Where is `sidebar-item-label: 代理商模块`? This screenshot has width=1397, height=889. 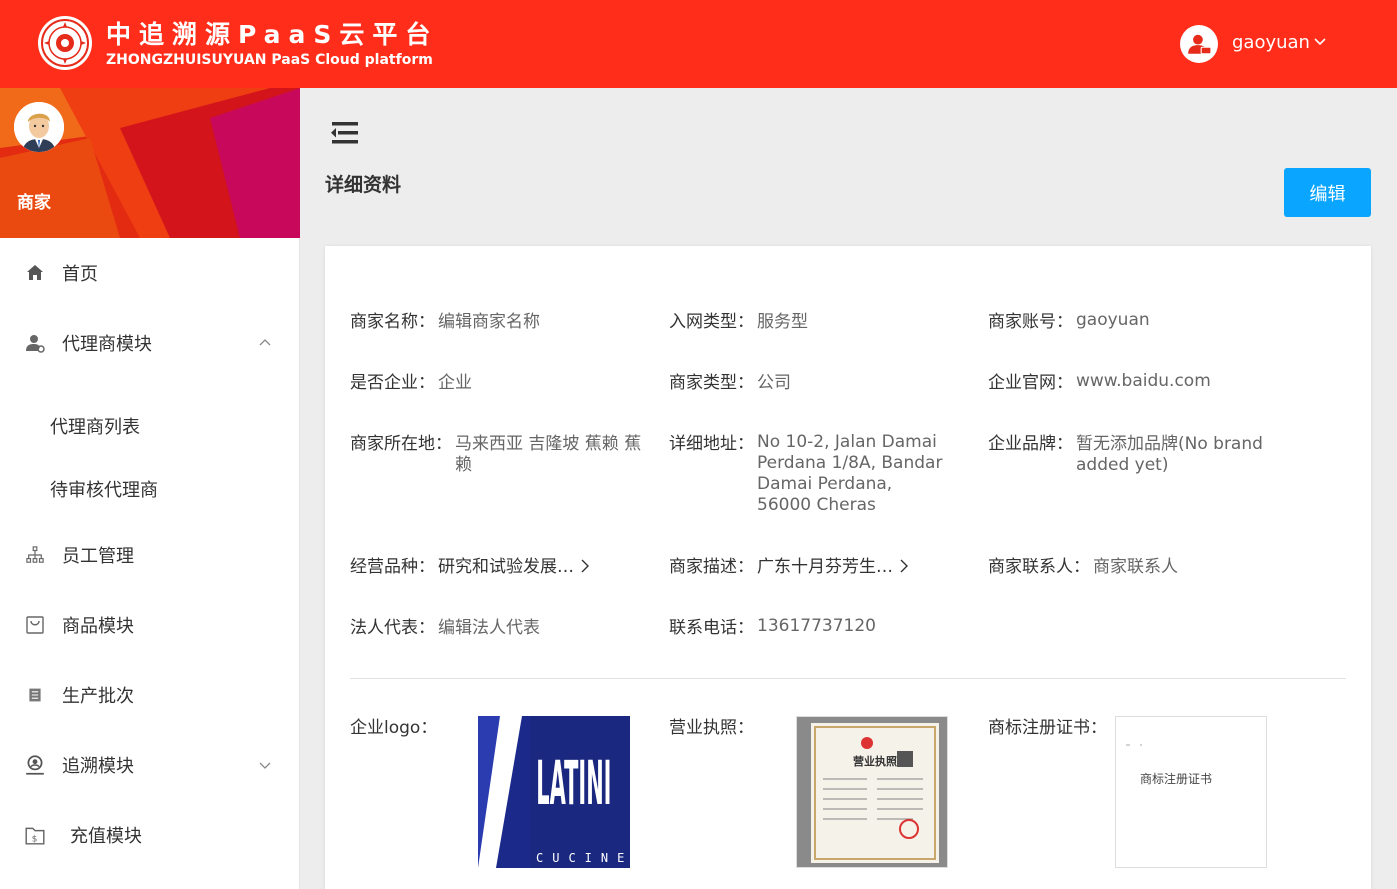
sidebar-item-label: 代理商模块 is located at coordinates (107, 344).